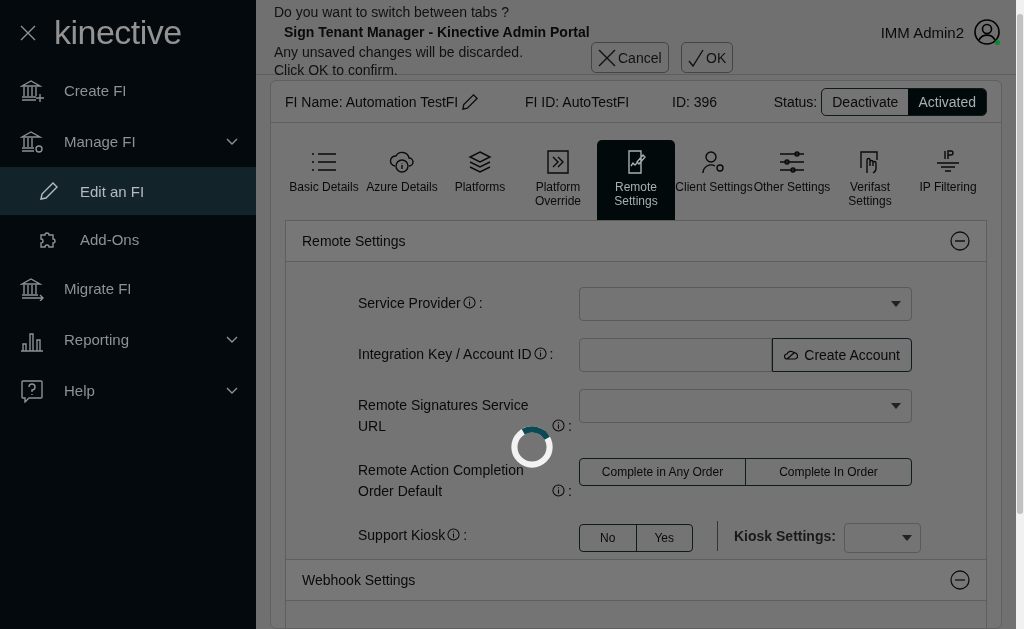 This screenshot has height=629, width=1024. I want to click on cancel-button: Cancel, so click(630, 57).